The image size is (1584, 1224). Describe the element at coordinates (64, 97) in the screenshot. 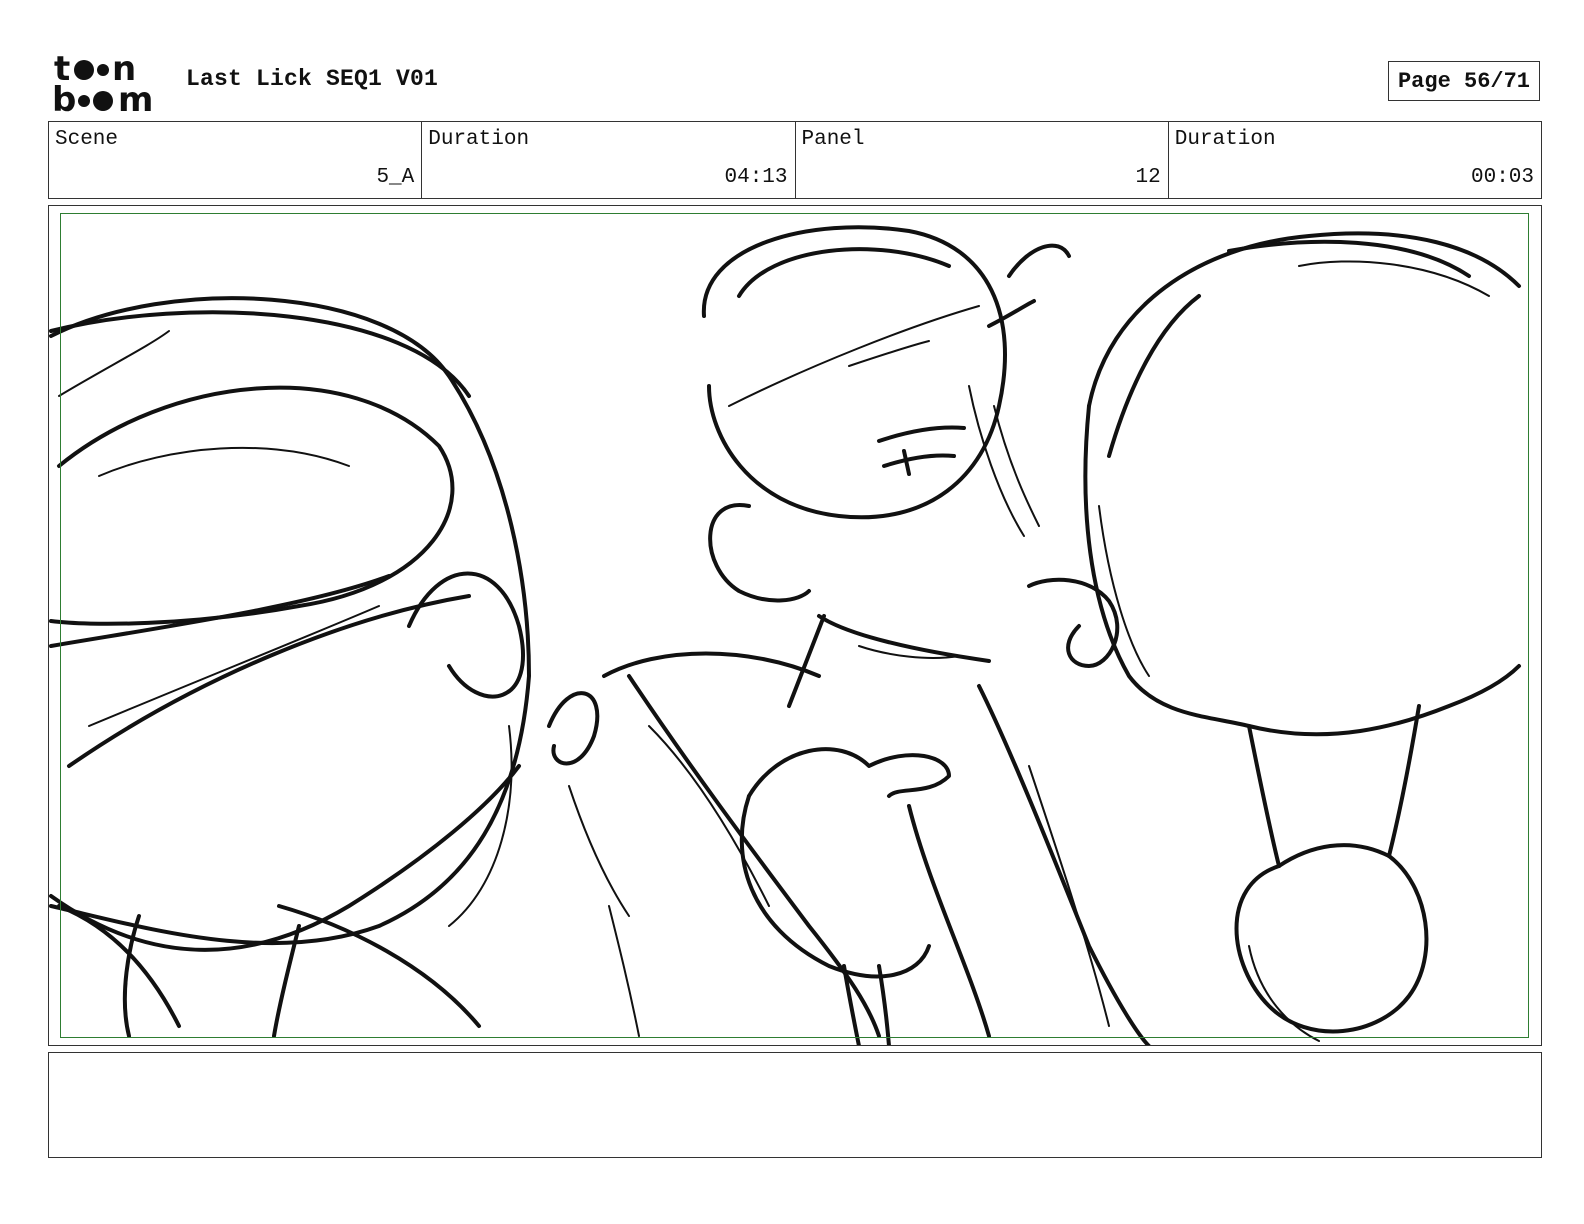

I see `svg-text: b` at that location.